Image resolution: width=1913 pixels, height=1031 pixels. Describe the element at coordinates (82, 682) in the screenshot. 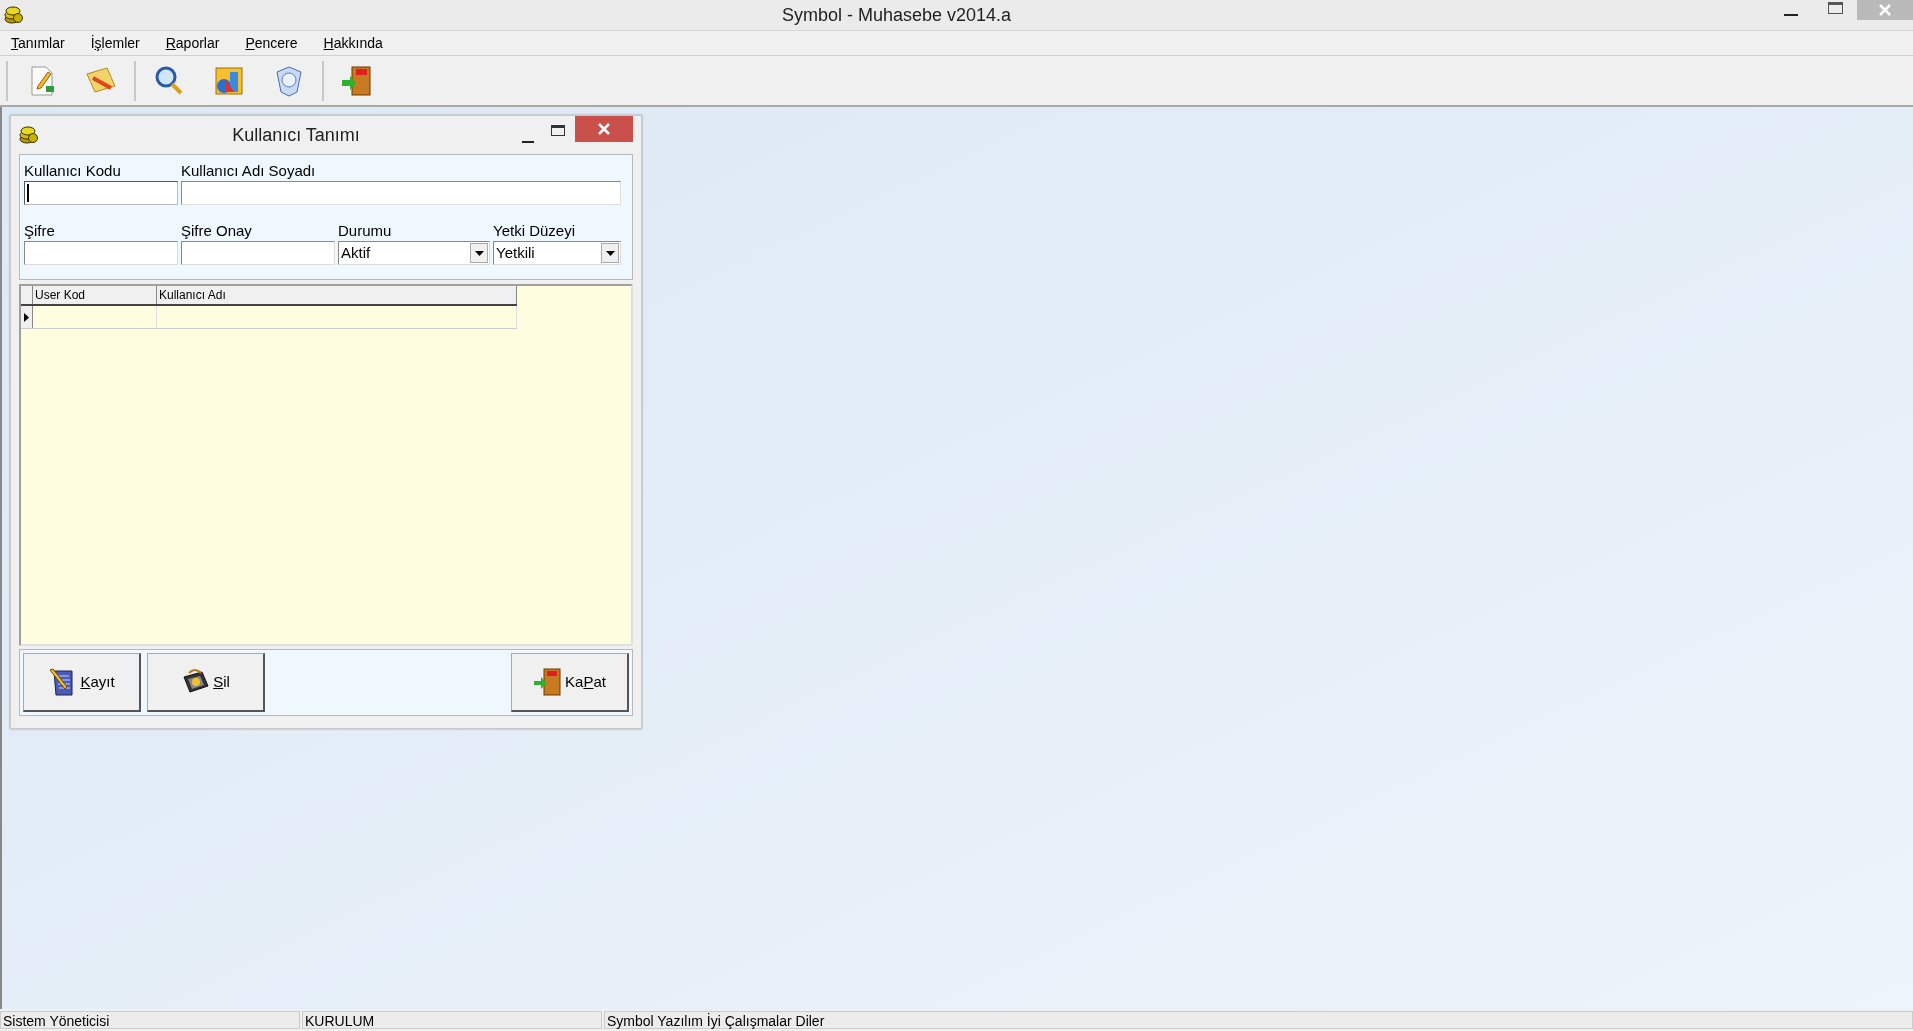

I see `action-button: Kayıt` at that location.